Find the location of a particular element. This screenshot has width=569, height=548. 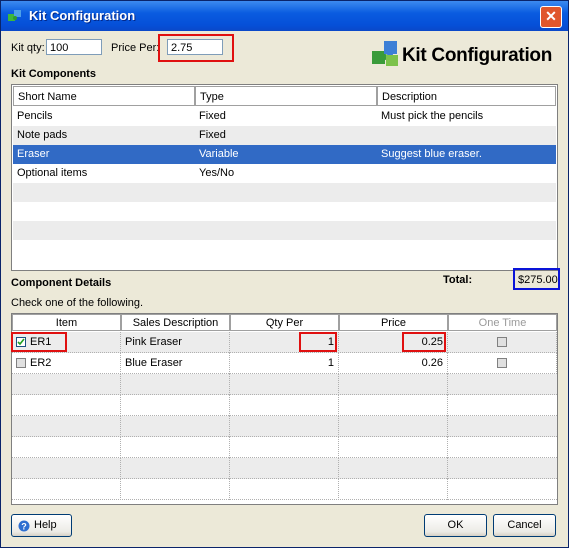

column-header-sales-description: Sales Description is located at coordinates (175, 322).